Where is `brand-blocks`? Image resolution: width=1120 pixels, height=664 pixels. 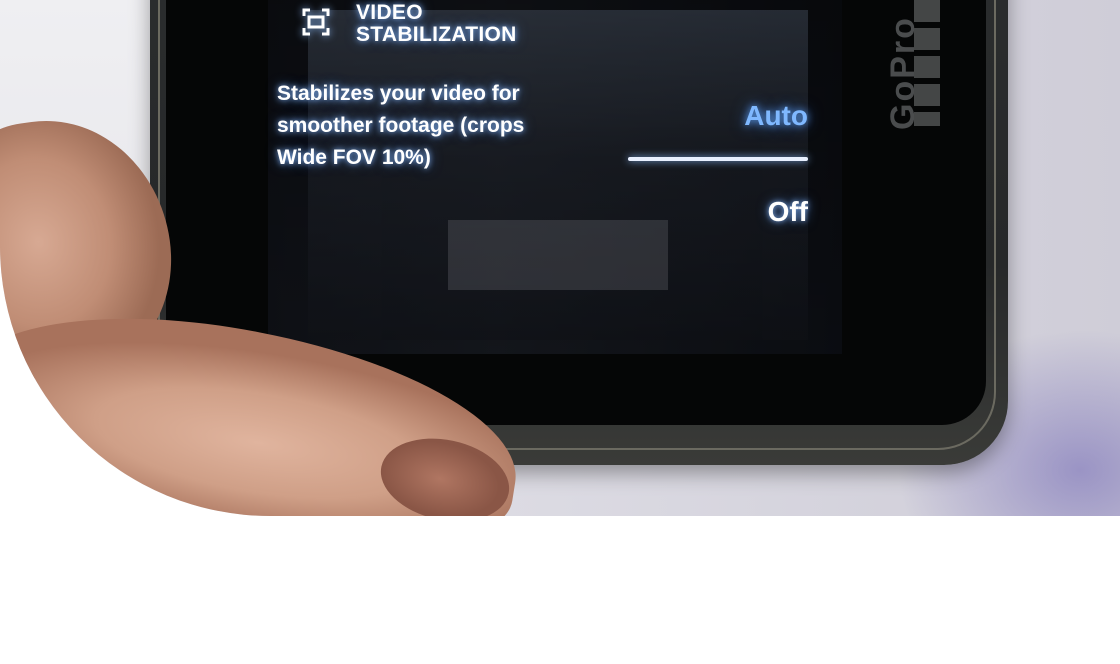 brand-blocks is located at coordinates (927, 63).